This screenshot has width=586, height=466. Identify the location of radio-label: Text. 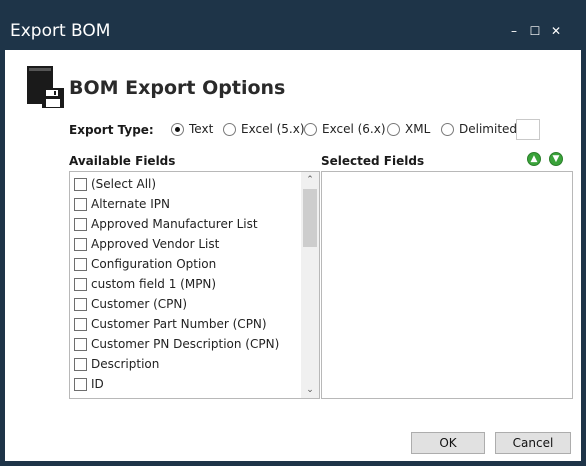
(201, 129).